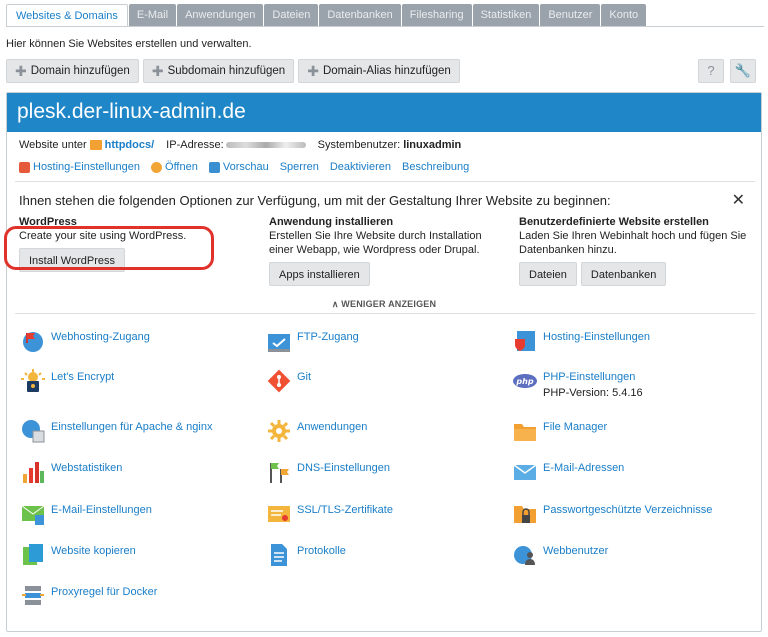 The width and height of the screenshot is (768, 637). I want to click on email-link: E-Mail-Adressen, so click(583, 467).